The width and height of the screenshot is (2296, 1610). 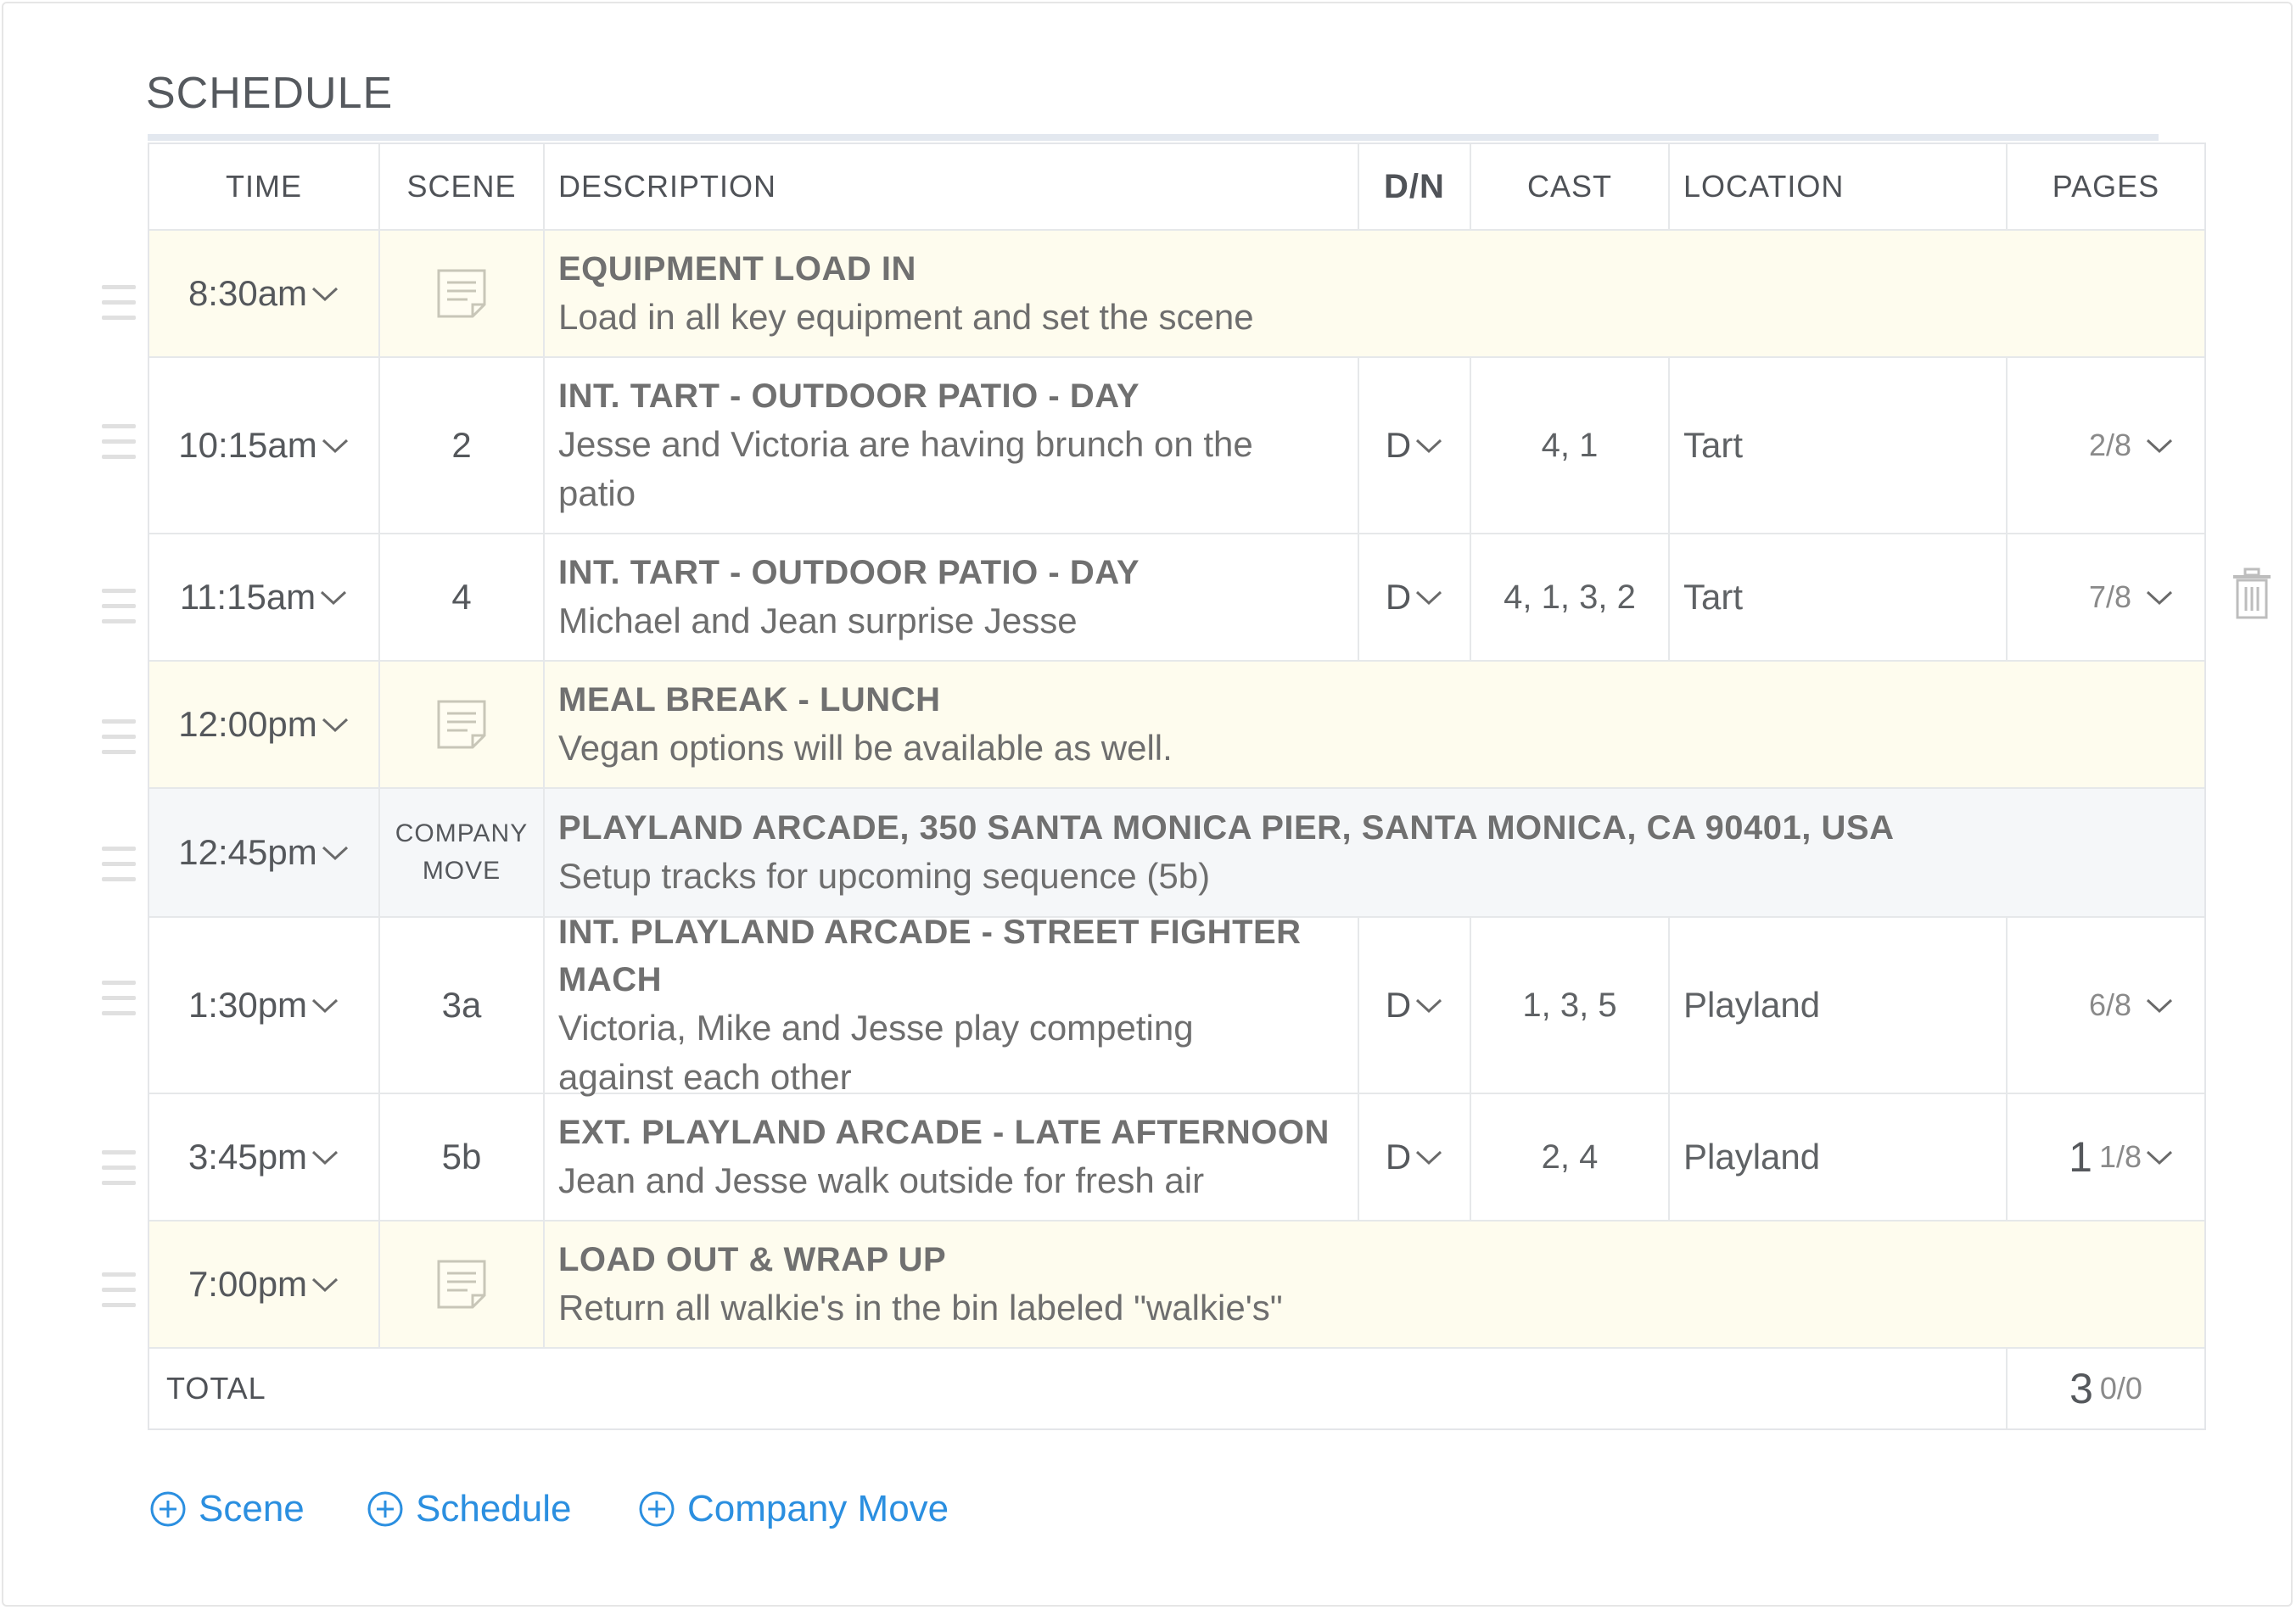 I want to click on time-value: 10:15am, so click(x=247, y=445).